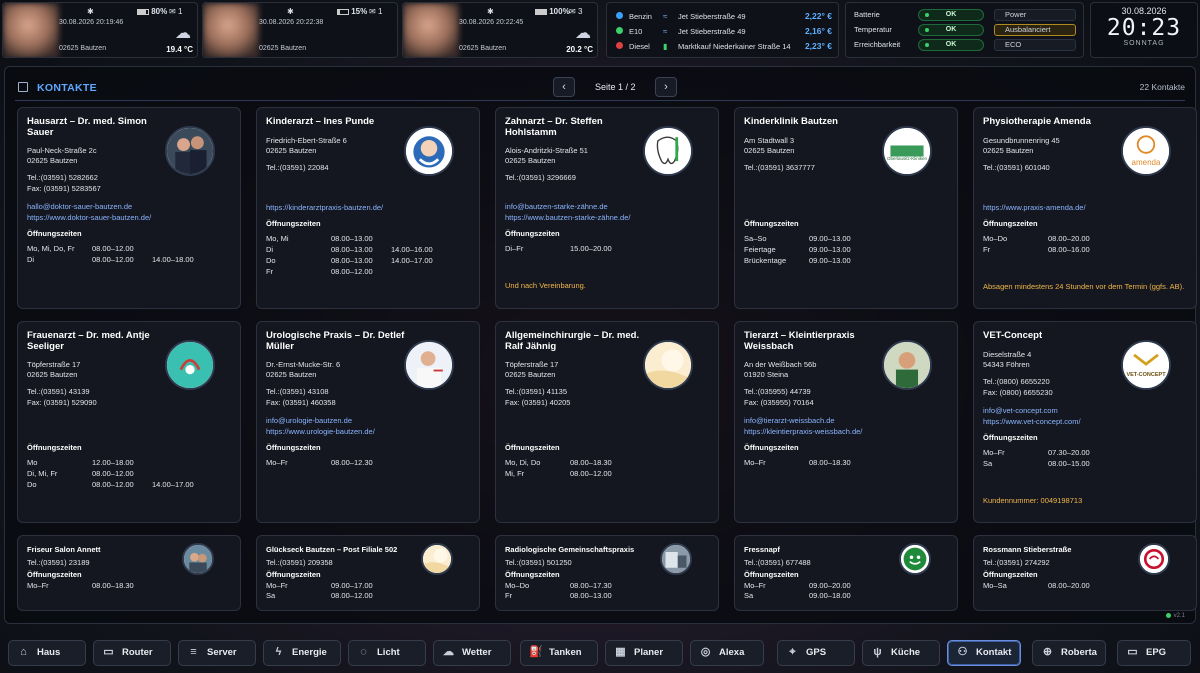  Describe the element at coordinates (1035, 30) in the screenshot. I see `mode-button-balanced: Ausbalanciert` at that location.